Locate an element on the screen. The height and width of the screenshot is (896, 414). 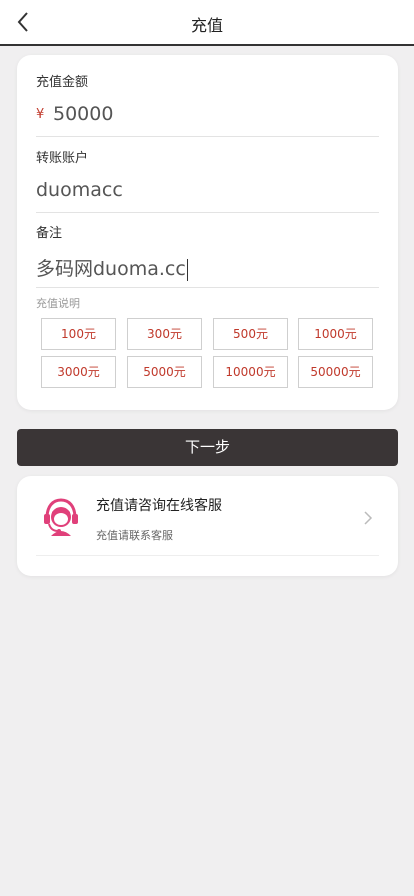
remark-text: 多码网duoma.cc is located at coordinates (111, 269).